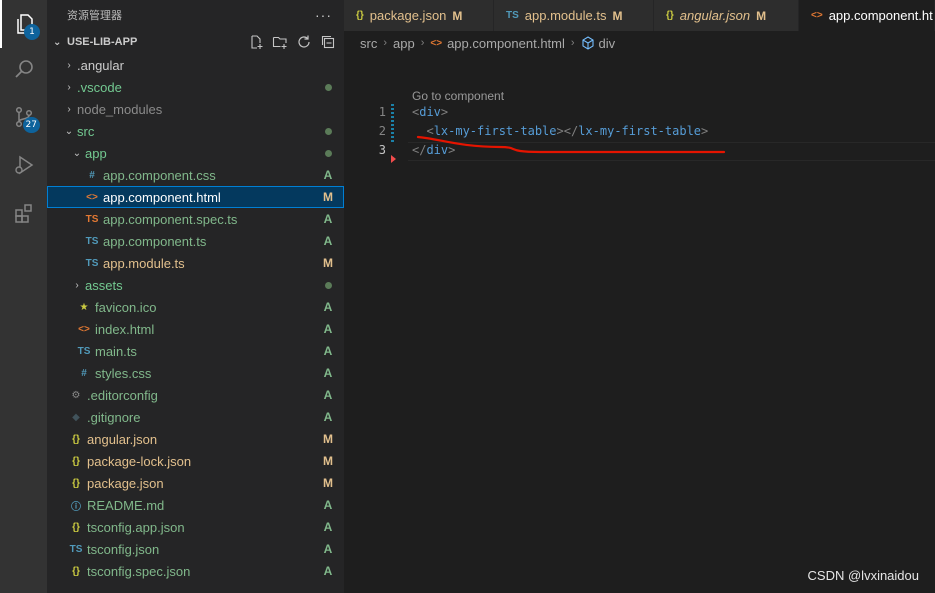 The image size is (935, 593). Describe the element at coordinates (104, 285) in the screenshot. I see `tree-item-label: assets` at that location.